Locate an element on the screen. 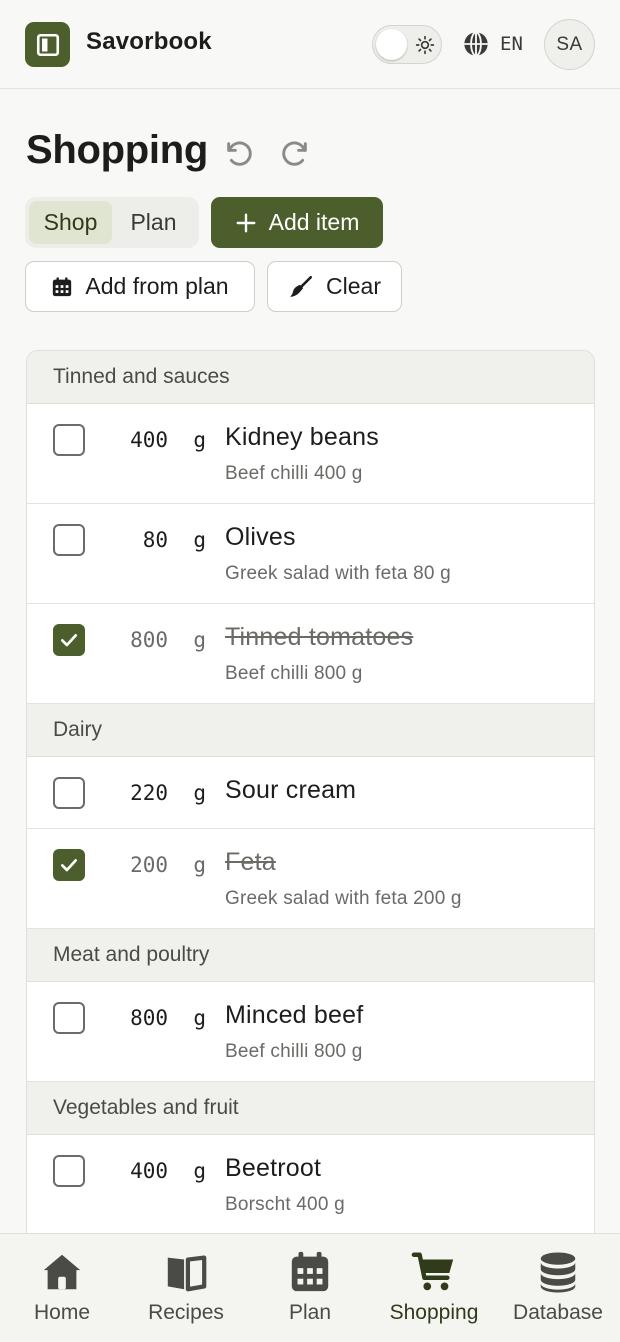 The image size is (620, 1342). group-header: Vegetables and fruit is located at coordinates (310, 1108).